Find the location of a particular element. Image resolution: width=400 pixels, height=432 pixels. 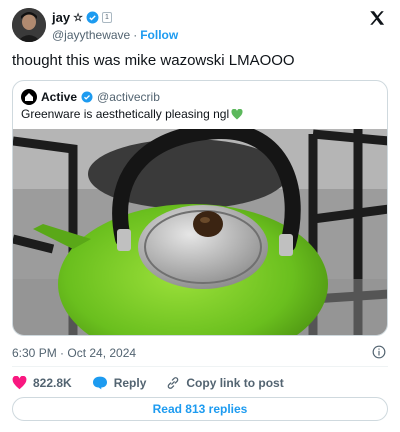

copy-link-button: Copy link to post is located at coordinates (225, 383).